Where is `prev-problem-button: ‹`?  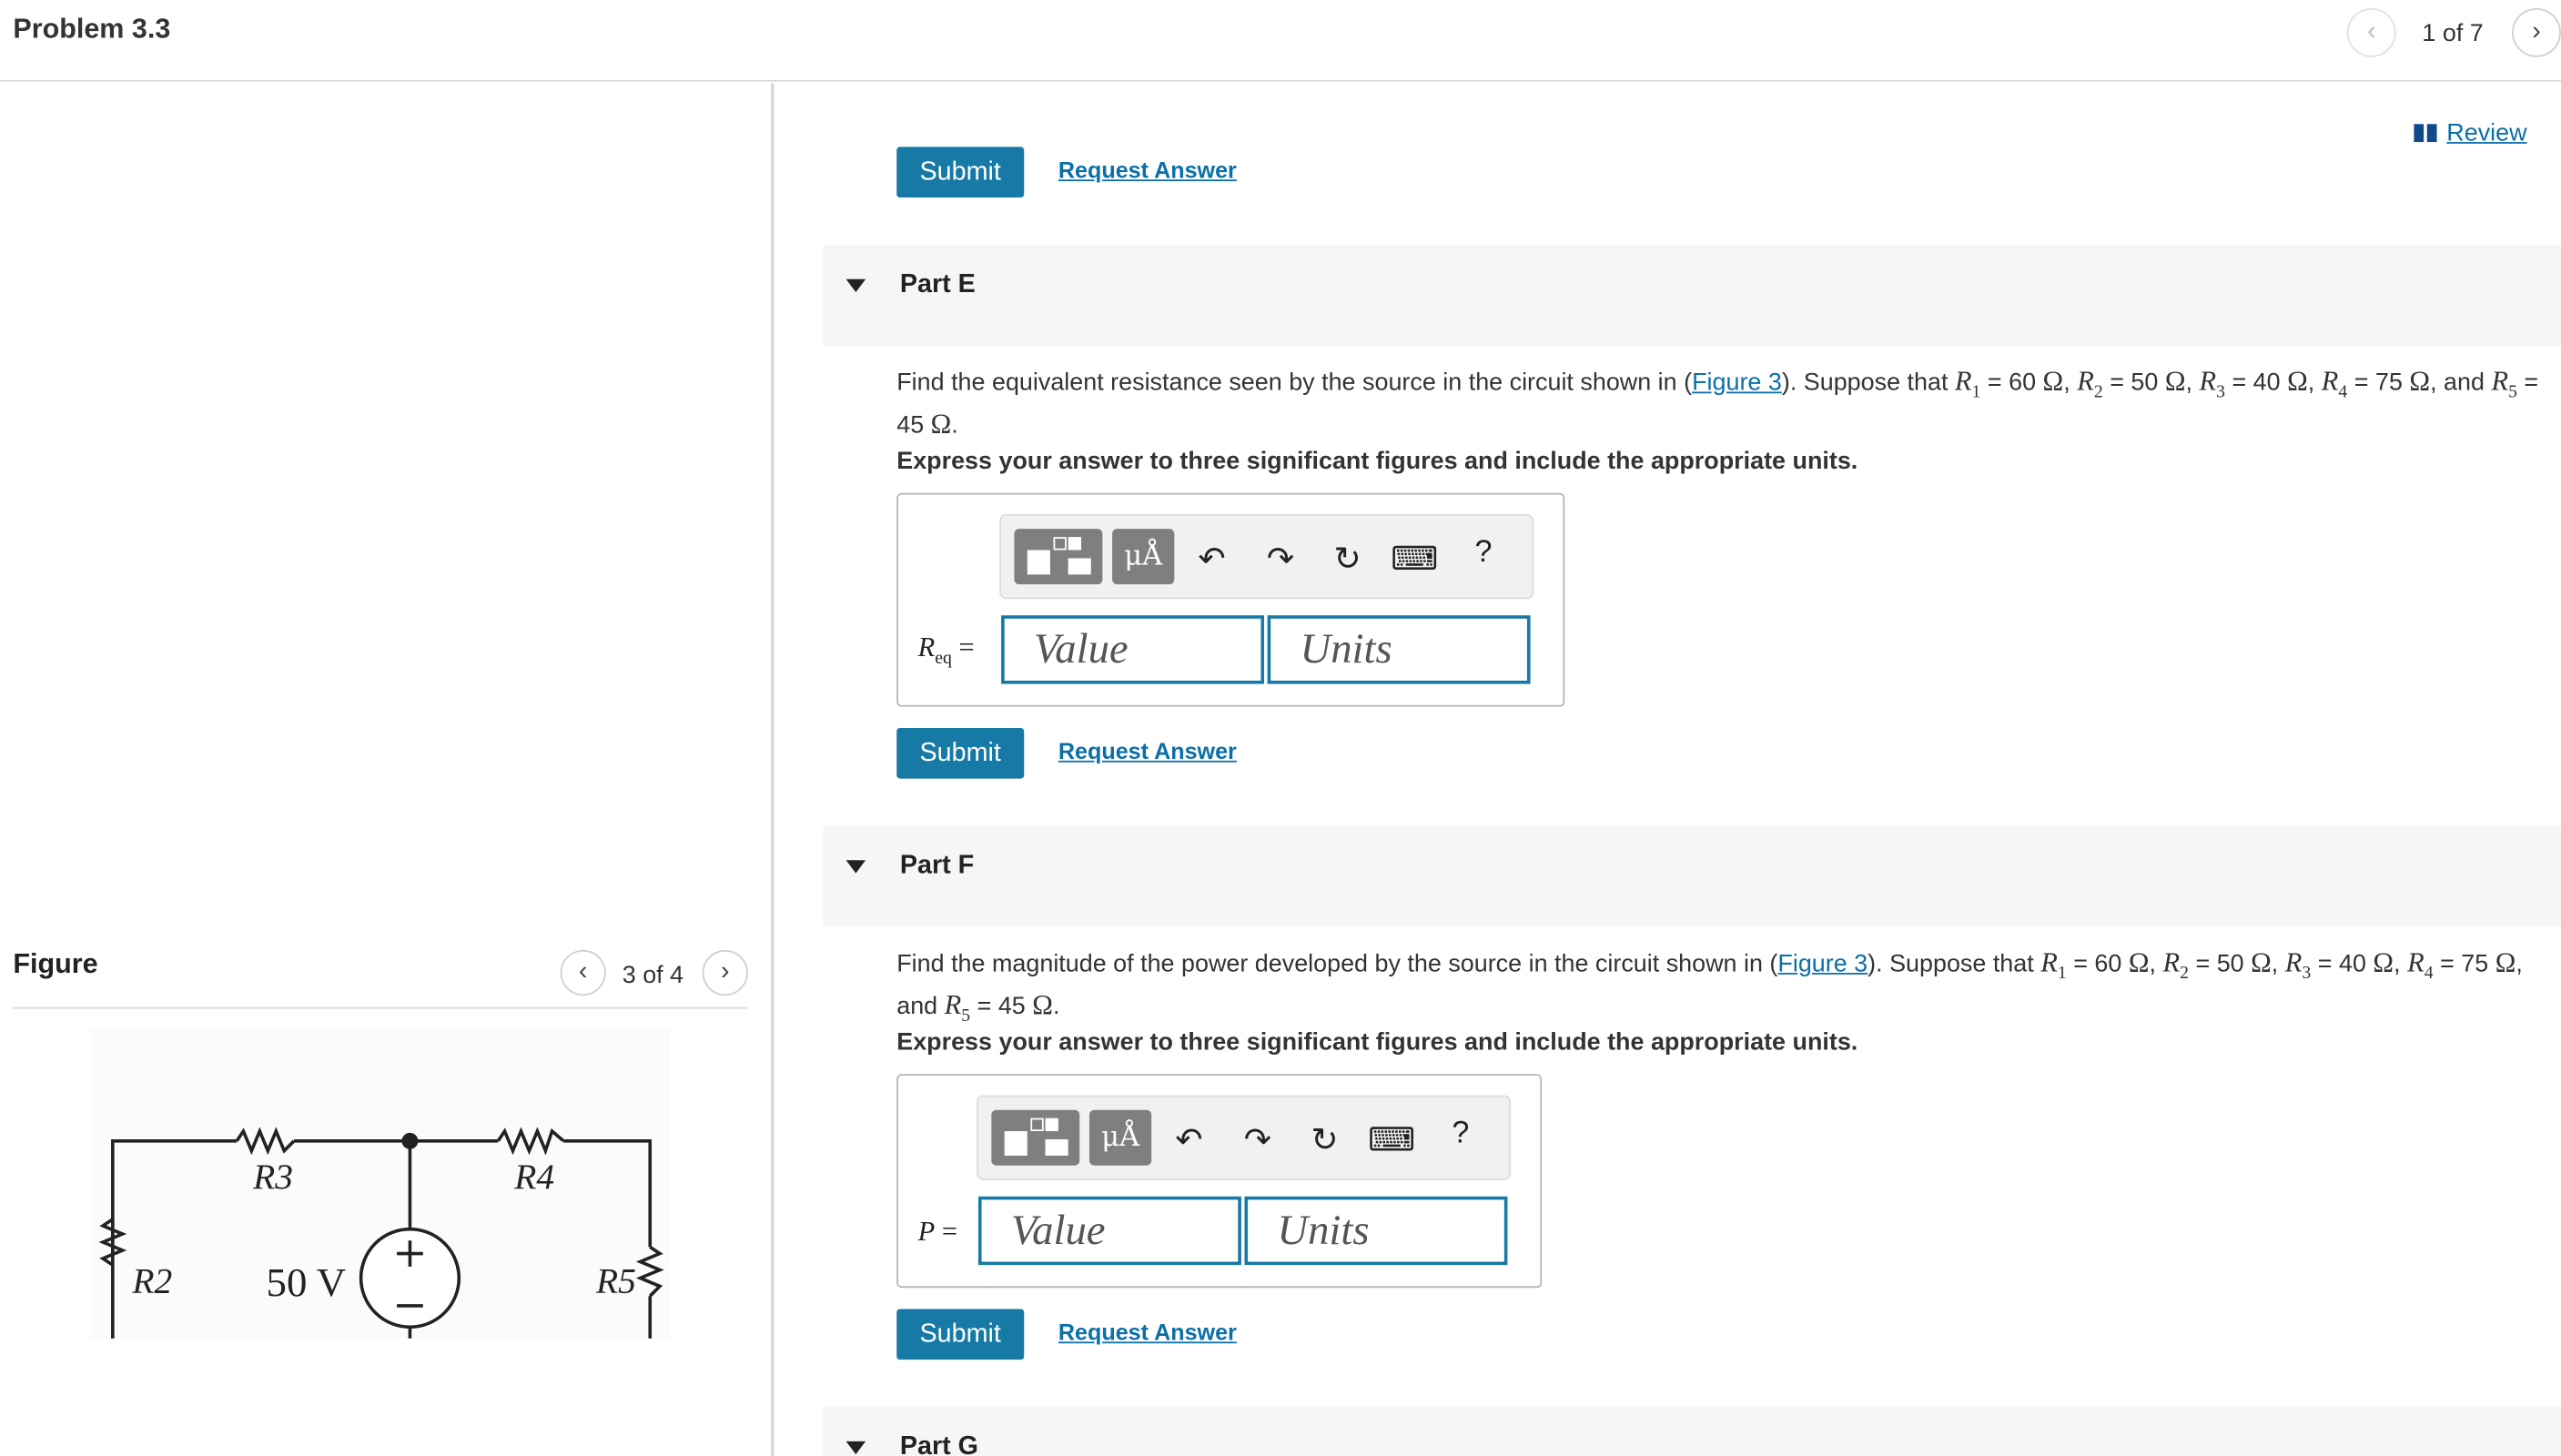 prev-problem-button: ‹ is located at coordinates (2371, 32).